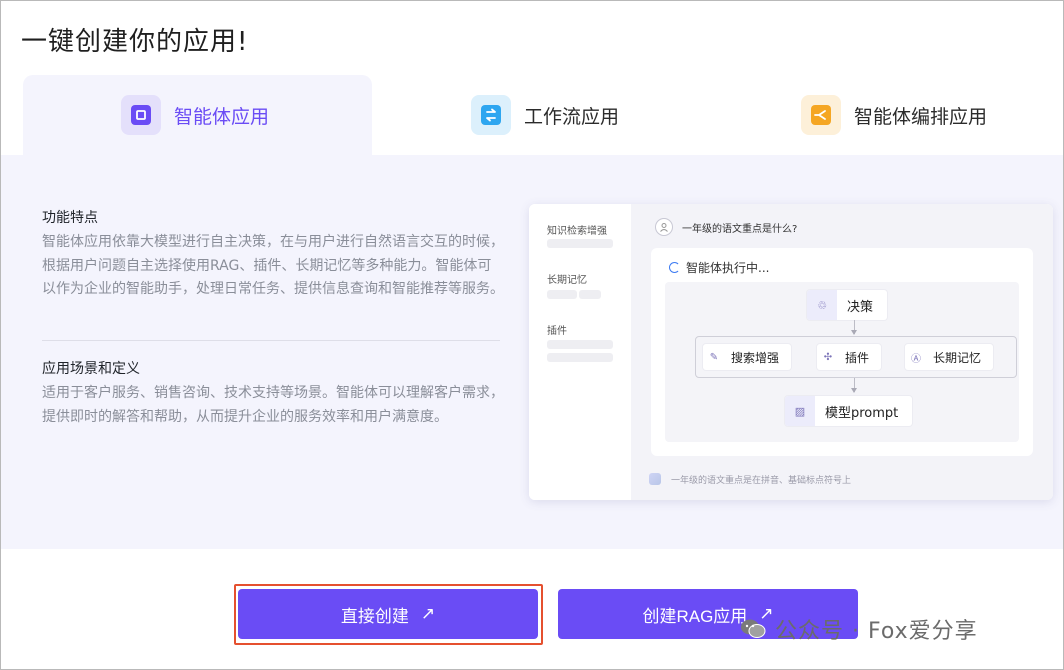  I want to click on preview-side-label-plugin: 插件, so click(557, 331).